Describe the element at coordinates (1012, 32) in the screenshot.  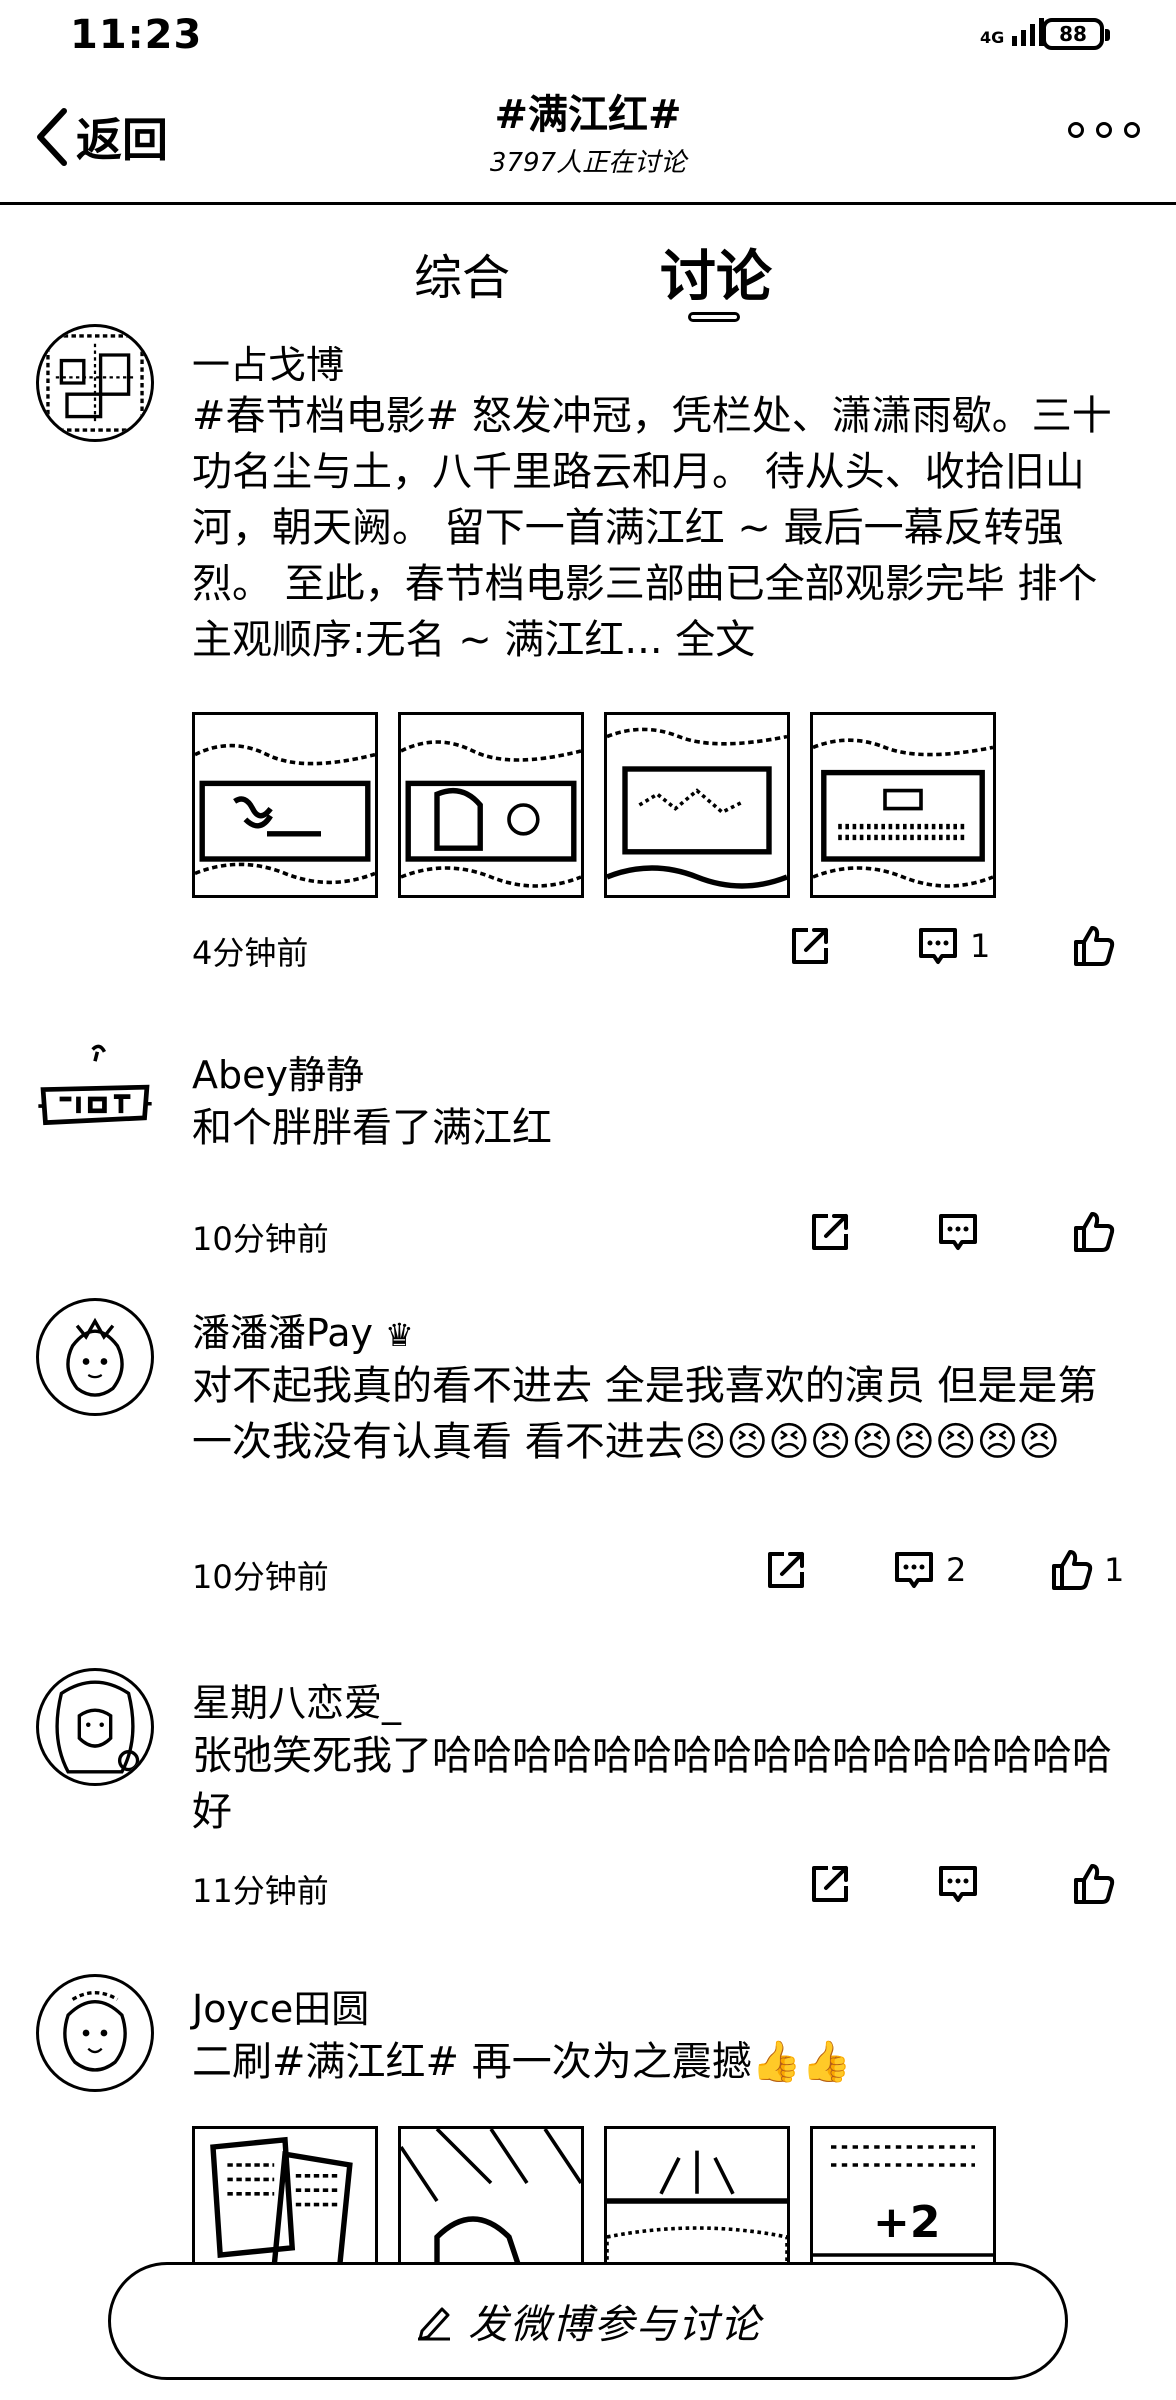
I see `signal-icon: 4G` at that location.